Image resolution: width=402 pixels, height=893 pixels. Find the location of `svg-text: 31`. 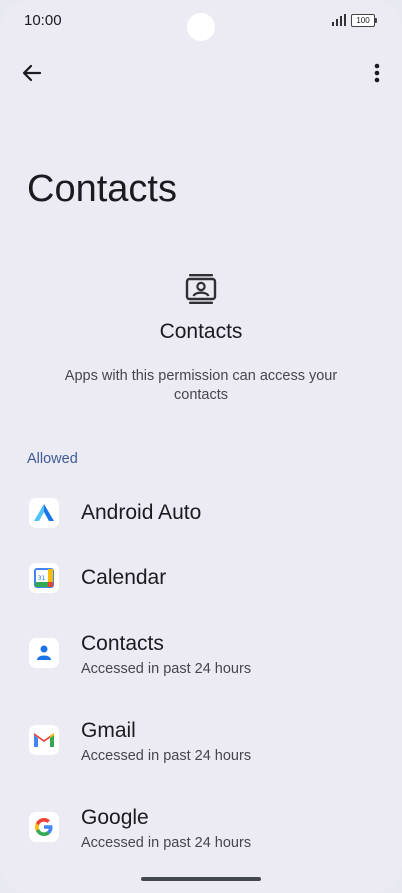

svg-text: 31 is located at coordinates (42, 578).